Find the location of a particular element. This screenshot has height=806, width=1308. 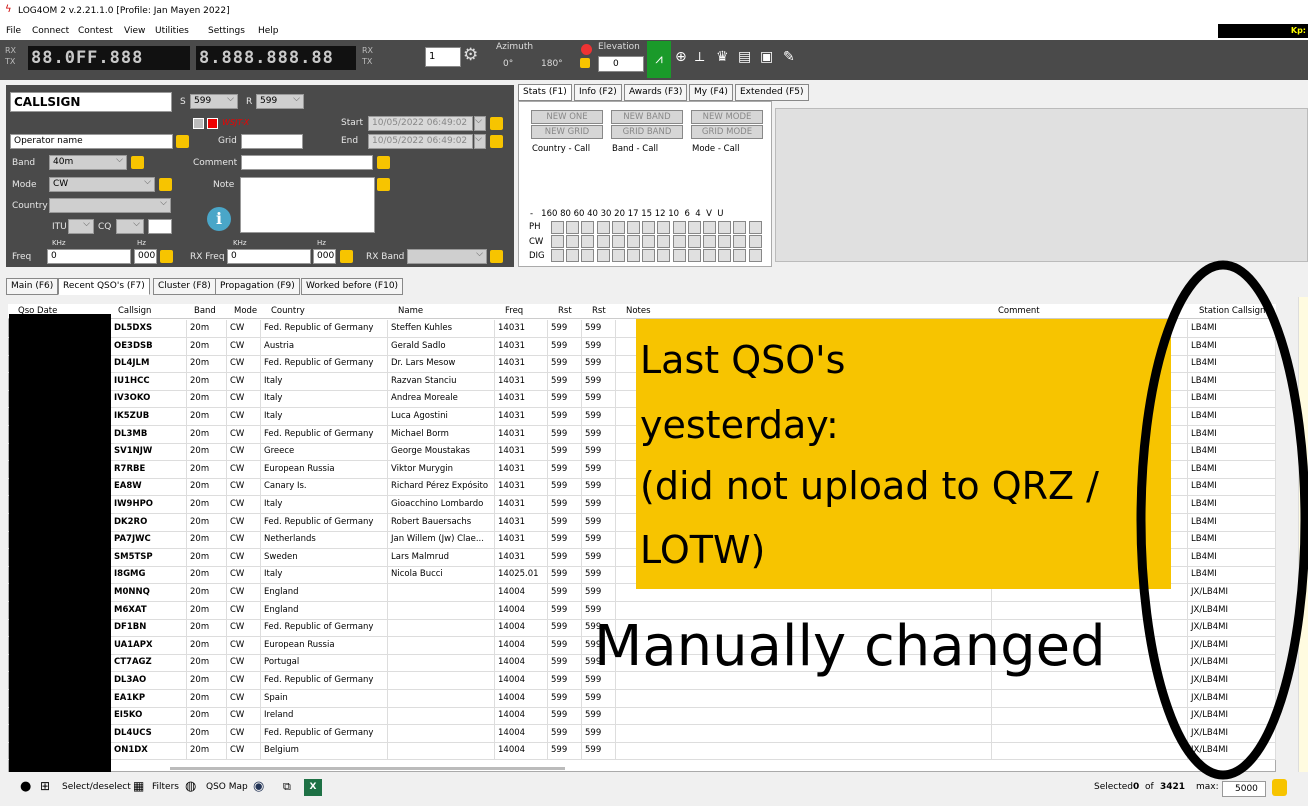

menu-utilities: Utilities is located at coordinates (172, 31).